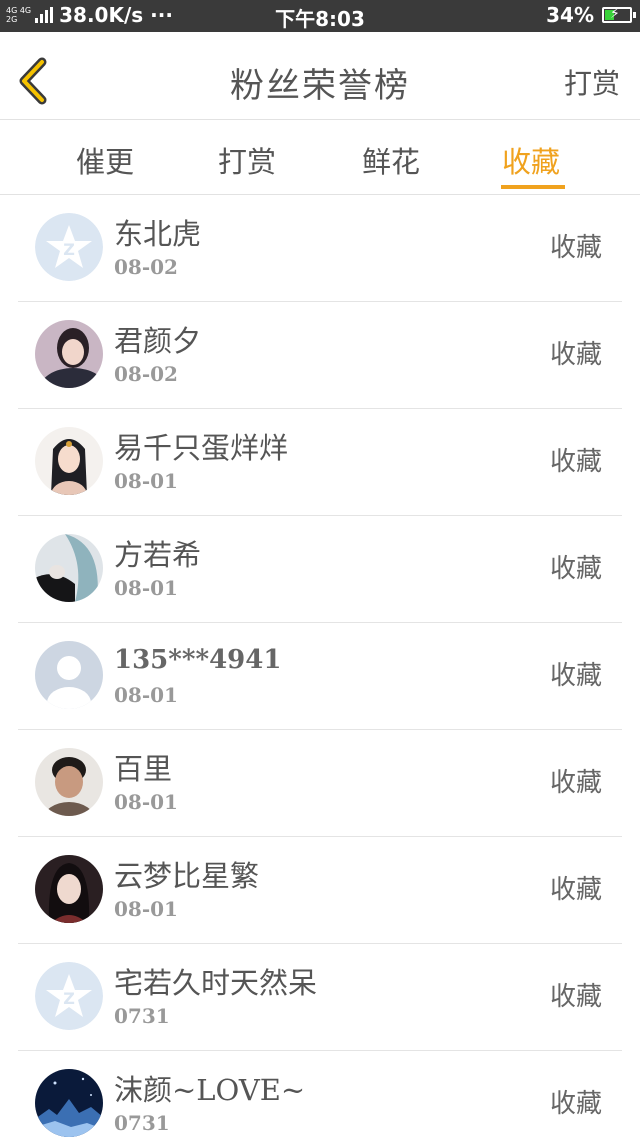 The height and width of the screenshot is (1138, 640). What do you see at coordinates (247, 160) in the screenshot?
I see `tab-reward: 打赏` at bounding box center [247, 160].